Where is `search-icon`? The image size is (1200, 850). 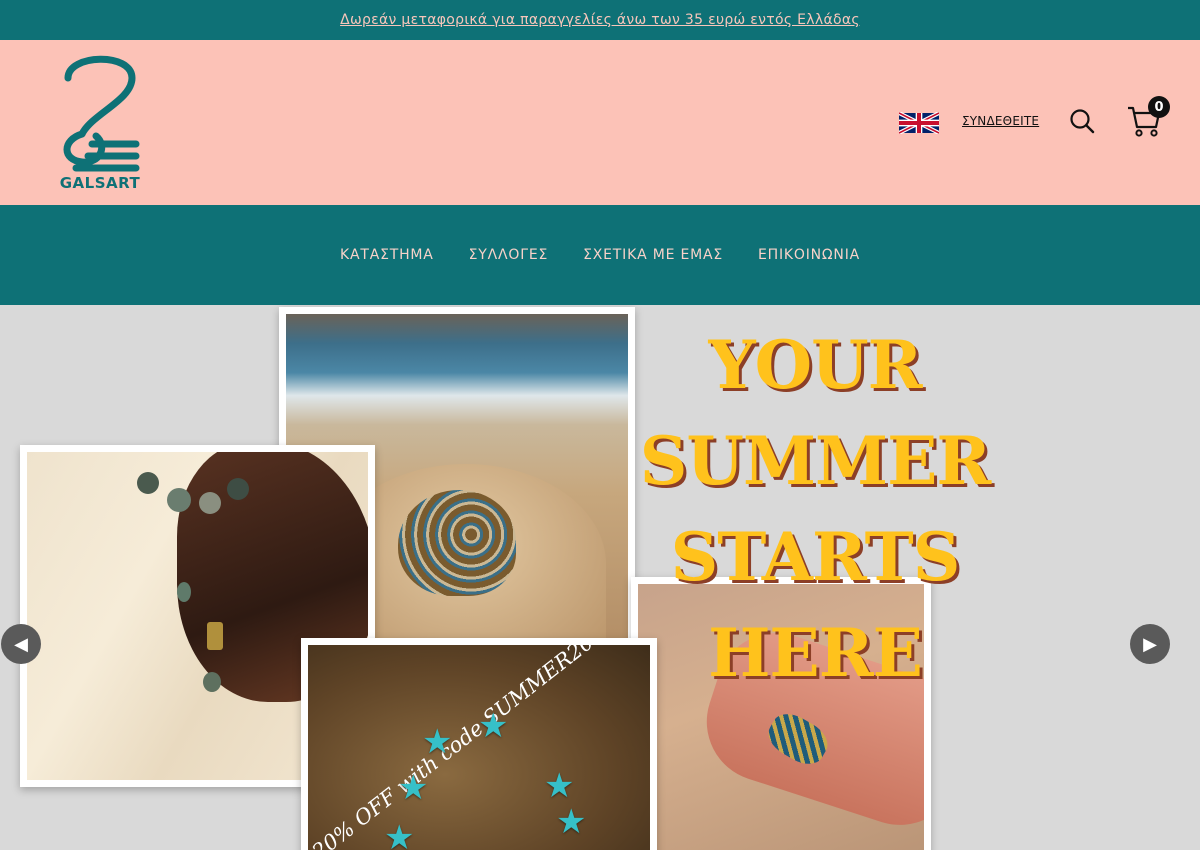
search-icon is located at coordinates (1082, 121).